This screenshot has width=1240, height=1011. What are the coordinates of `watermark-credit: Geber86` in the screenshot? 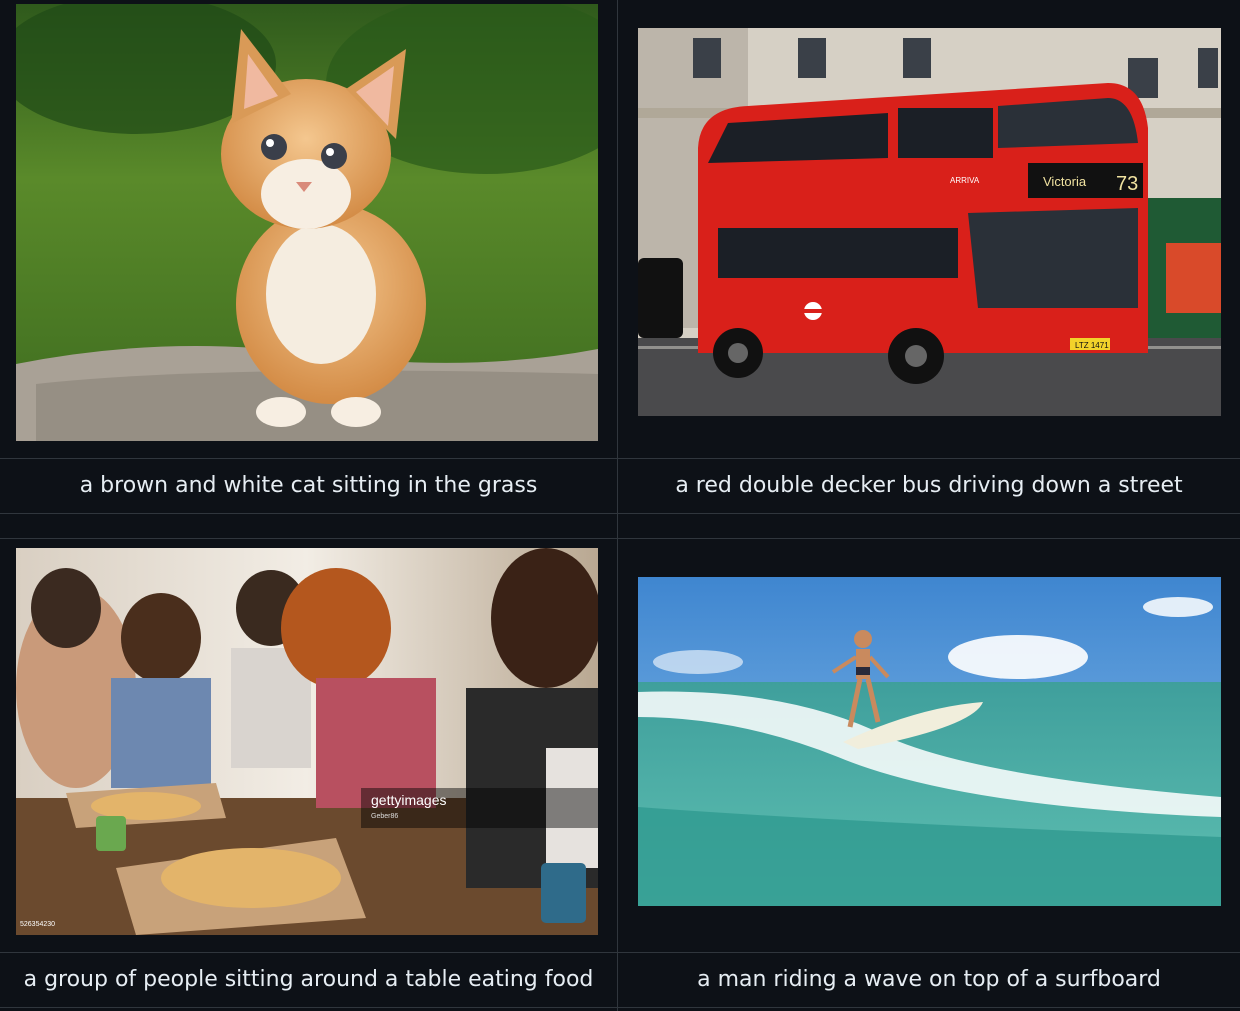 It's located at (384, 816).